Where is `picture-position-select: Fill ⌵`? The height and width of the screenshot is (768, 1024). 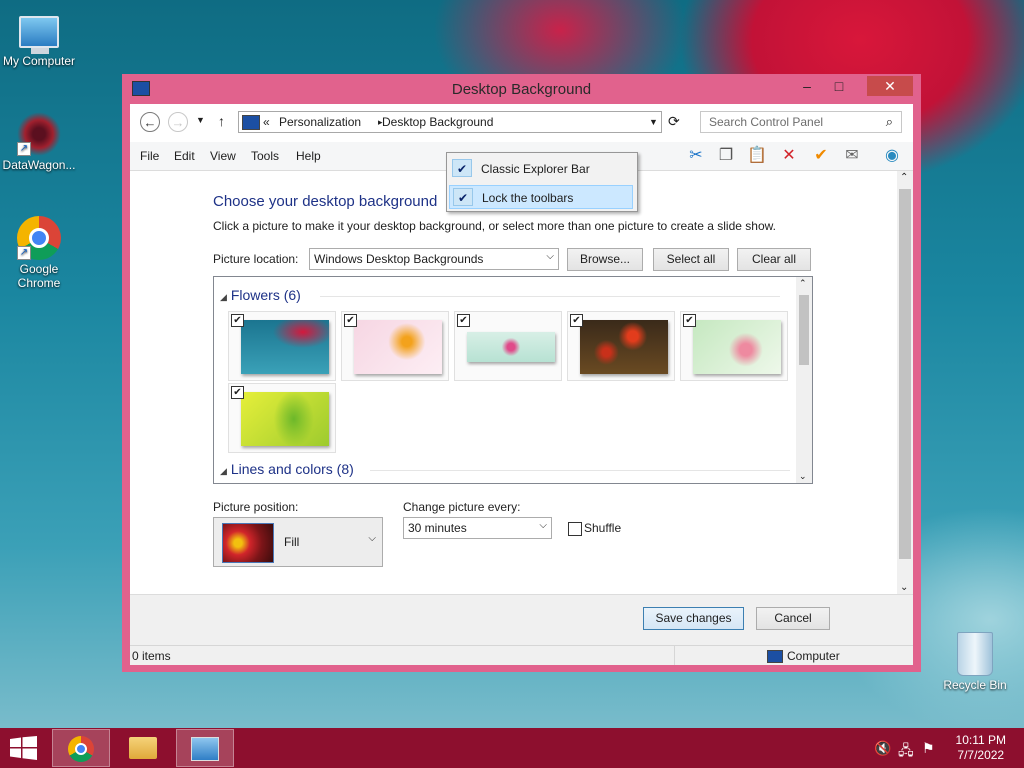 picture-position-select: Fill ⌵ is located at coordinates (298, 542).